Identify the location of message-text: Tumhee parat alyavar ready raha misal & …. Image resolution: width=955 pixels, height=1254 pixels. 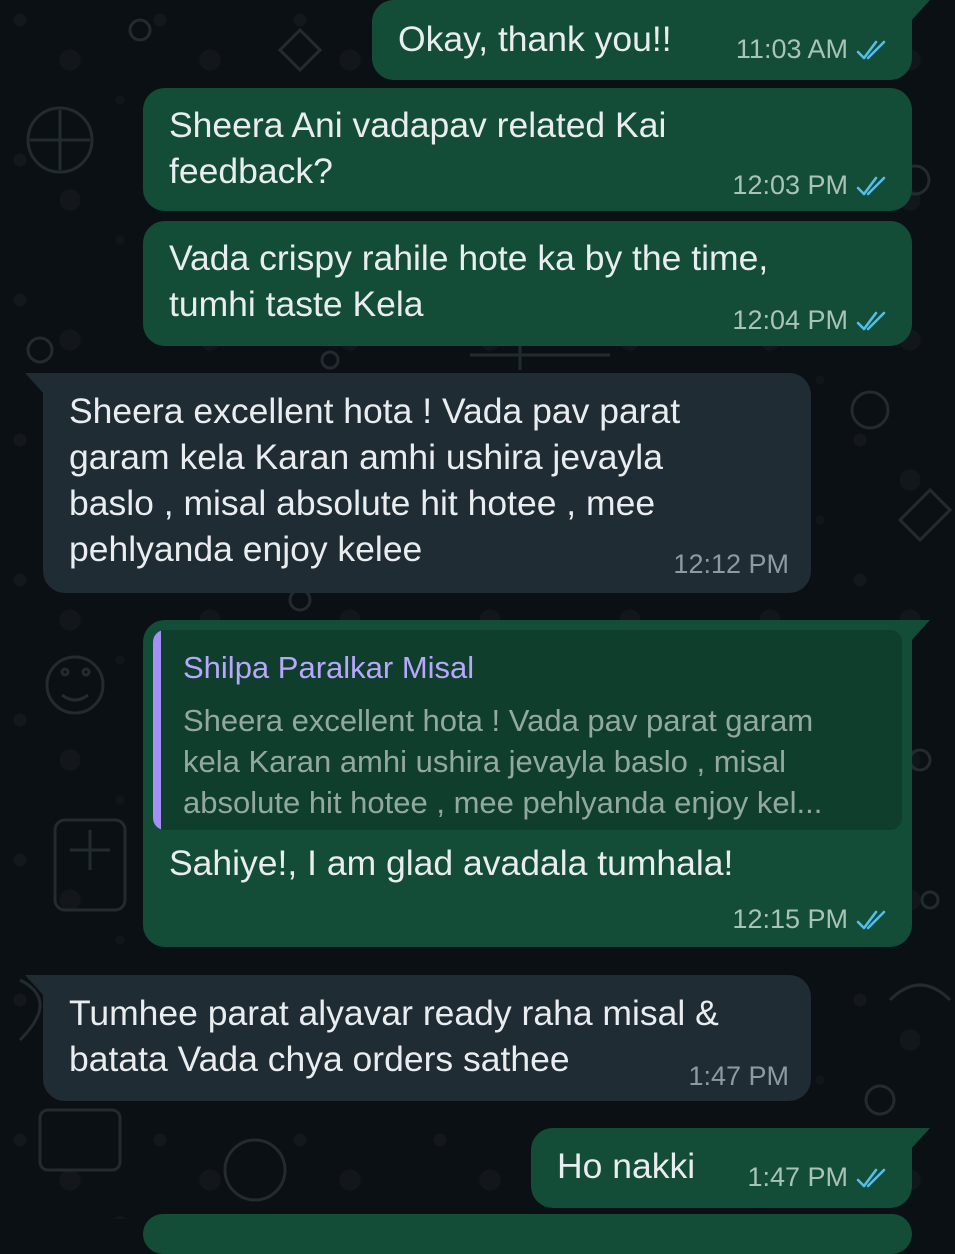
(394, 1036).